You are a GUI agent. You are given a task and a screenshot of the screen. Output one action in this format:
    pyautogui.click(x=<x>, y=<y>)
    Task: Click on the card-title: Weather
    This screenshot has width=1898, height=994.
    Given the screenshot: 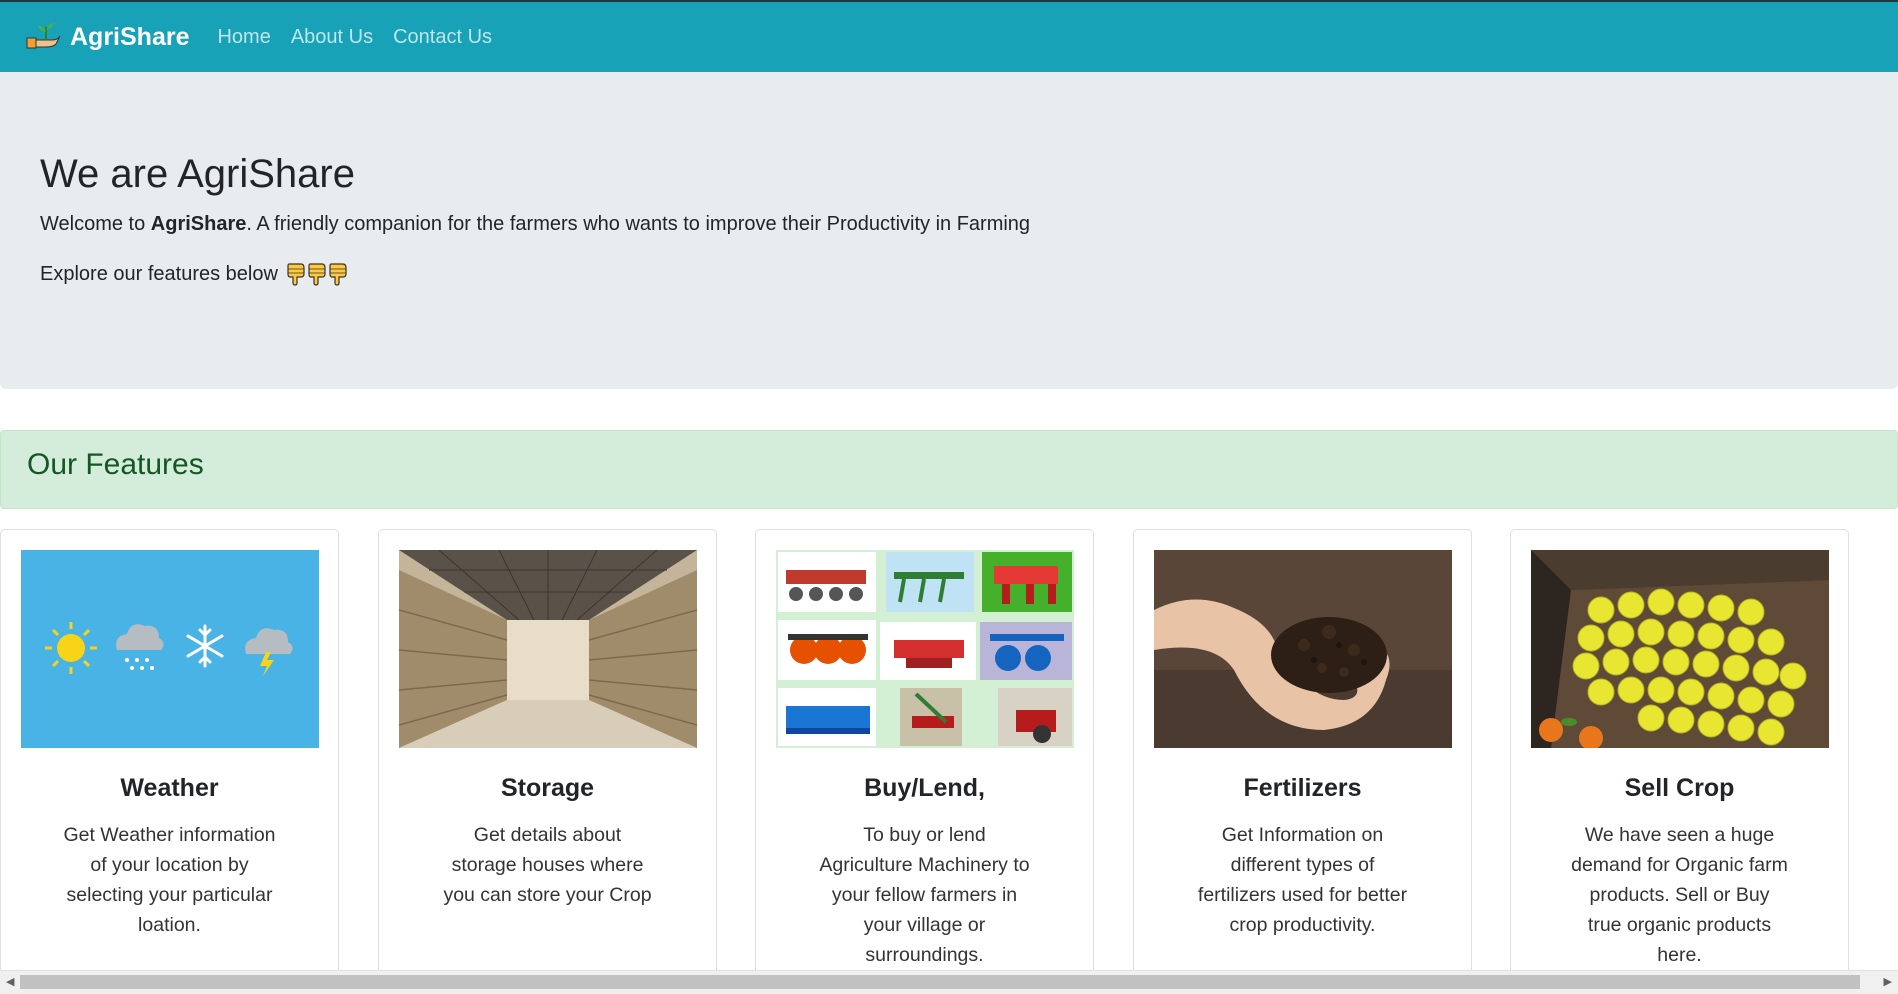 What is the action you would take?
    pyautogui.click(x=169, y=788)
    